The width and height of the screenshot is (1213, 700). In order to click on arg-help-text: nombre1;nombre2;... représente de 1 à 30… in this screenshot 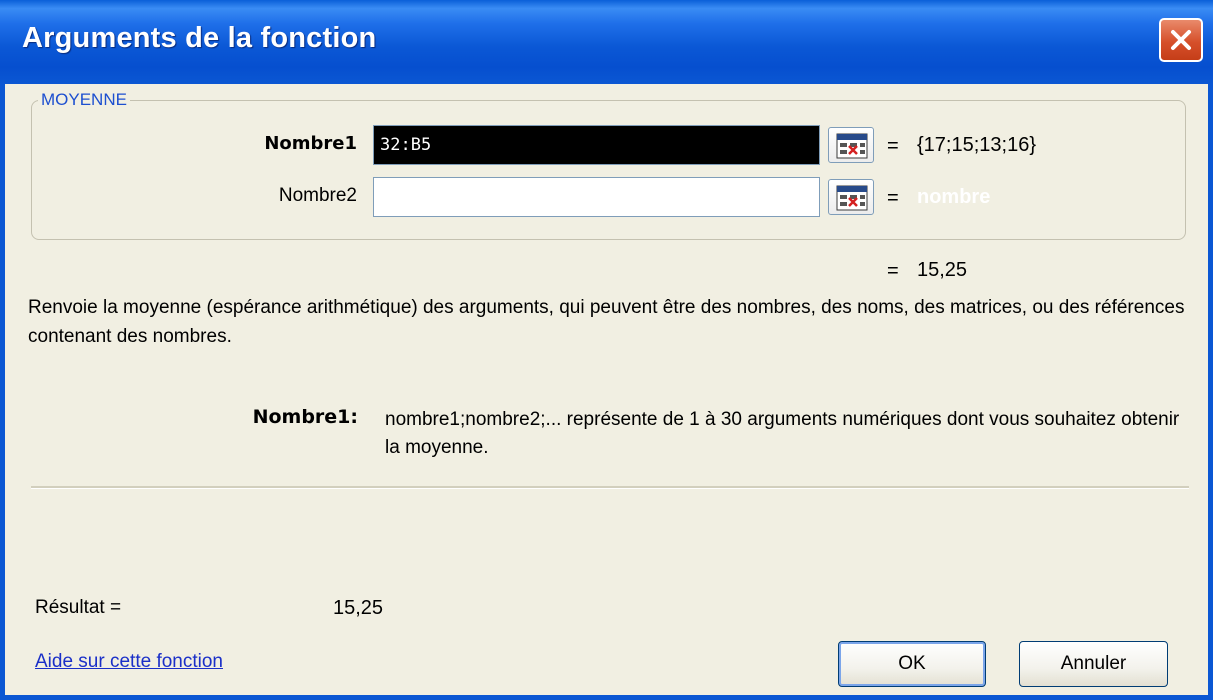, I will do `click(782, 433)`.